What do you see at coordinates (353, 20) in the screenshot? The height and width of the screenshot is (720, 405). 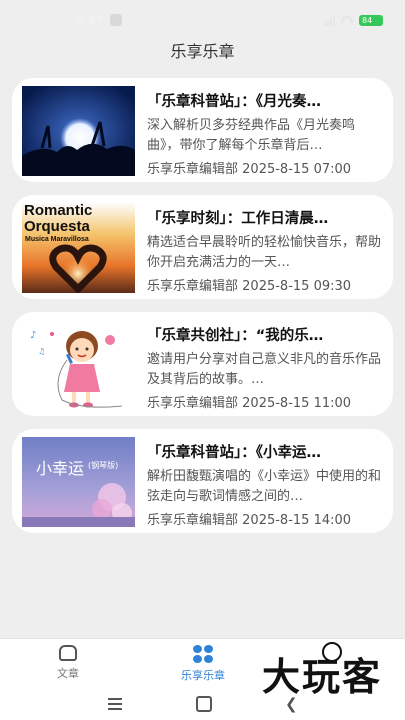 I see `status-icons: 84` at bounding box center [353, 20].